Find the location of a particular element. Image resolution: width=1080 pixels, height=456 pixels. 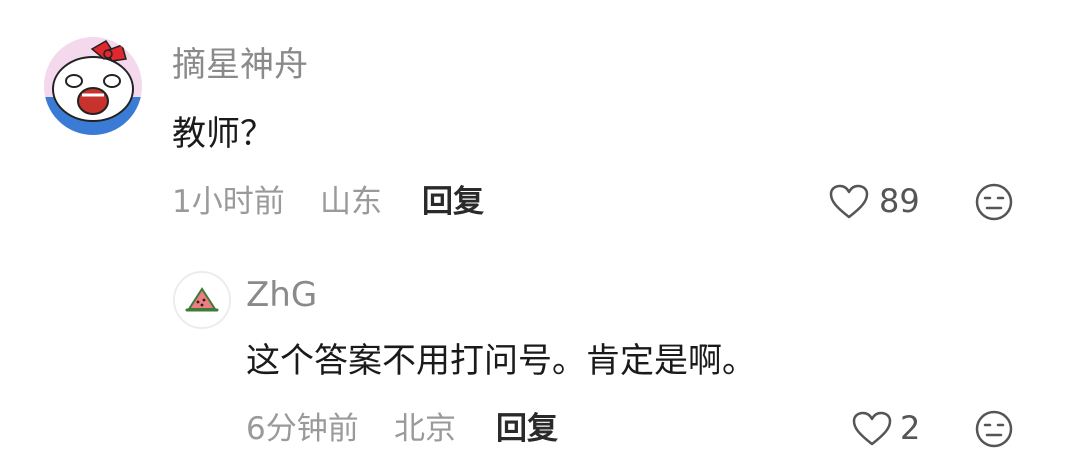

comment-time: 1小时前 is located at coordinates (228, 202).